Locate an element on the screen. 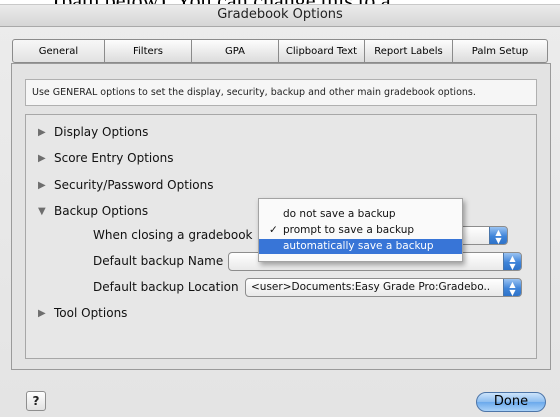 The image size is (560, 417). menu-item-label: automatically save a backup is located at coordinates (358, 246).